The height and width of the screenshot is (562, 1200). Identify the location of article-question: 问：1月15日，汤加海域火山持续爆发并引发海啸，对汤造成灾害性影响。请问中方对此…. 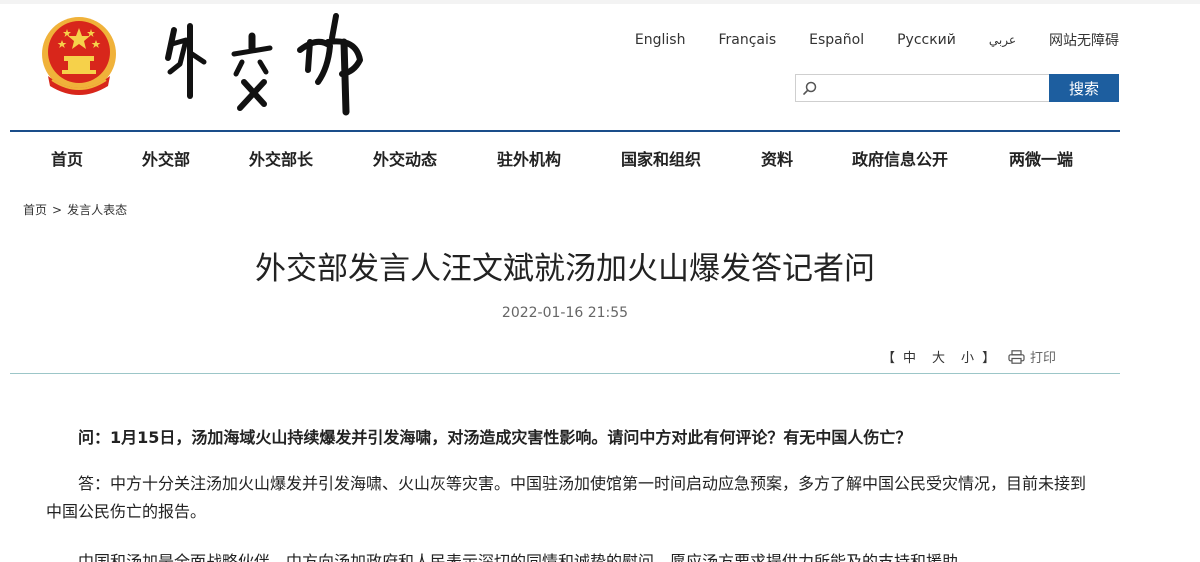
(495, 437).